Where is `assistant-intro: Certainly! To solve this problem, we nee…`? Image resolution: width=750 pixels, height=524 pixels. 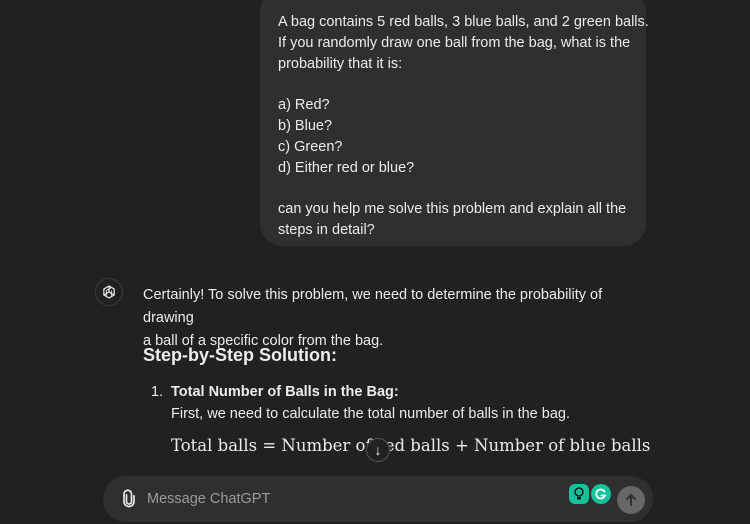 assistant-intro: Certainly! To solve this problem, we nee… is located at coordinates (393, 318).